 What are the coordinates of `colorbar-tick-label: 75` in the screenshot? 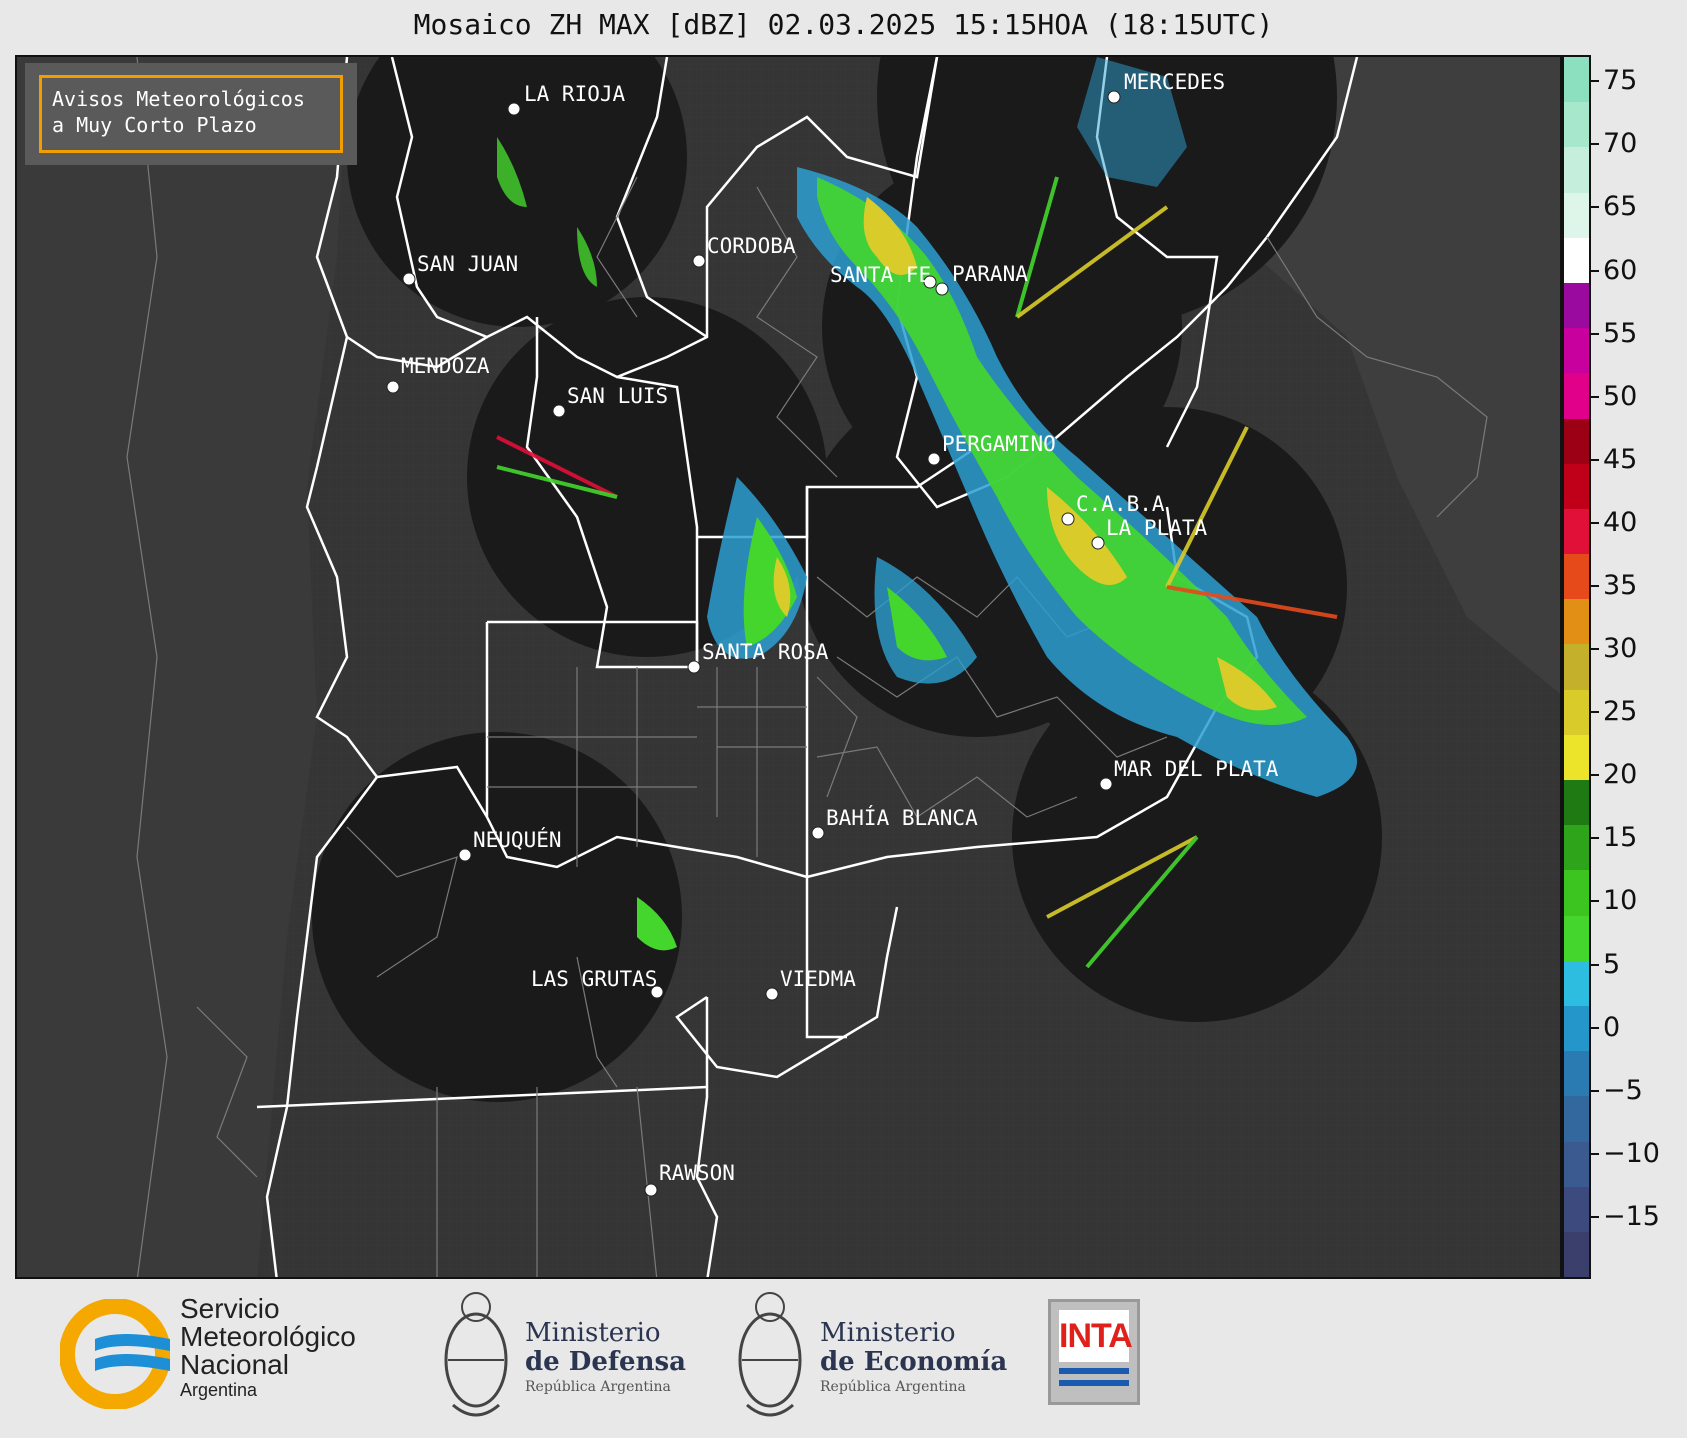 It's located at (1620, 81).